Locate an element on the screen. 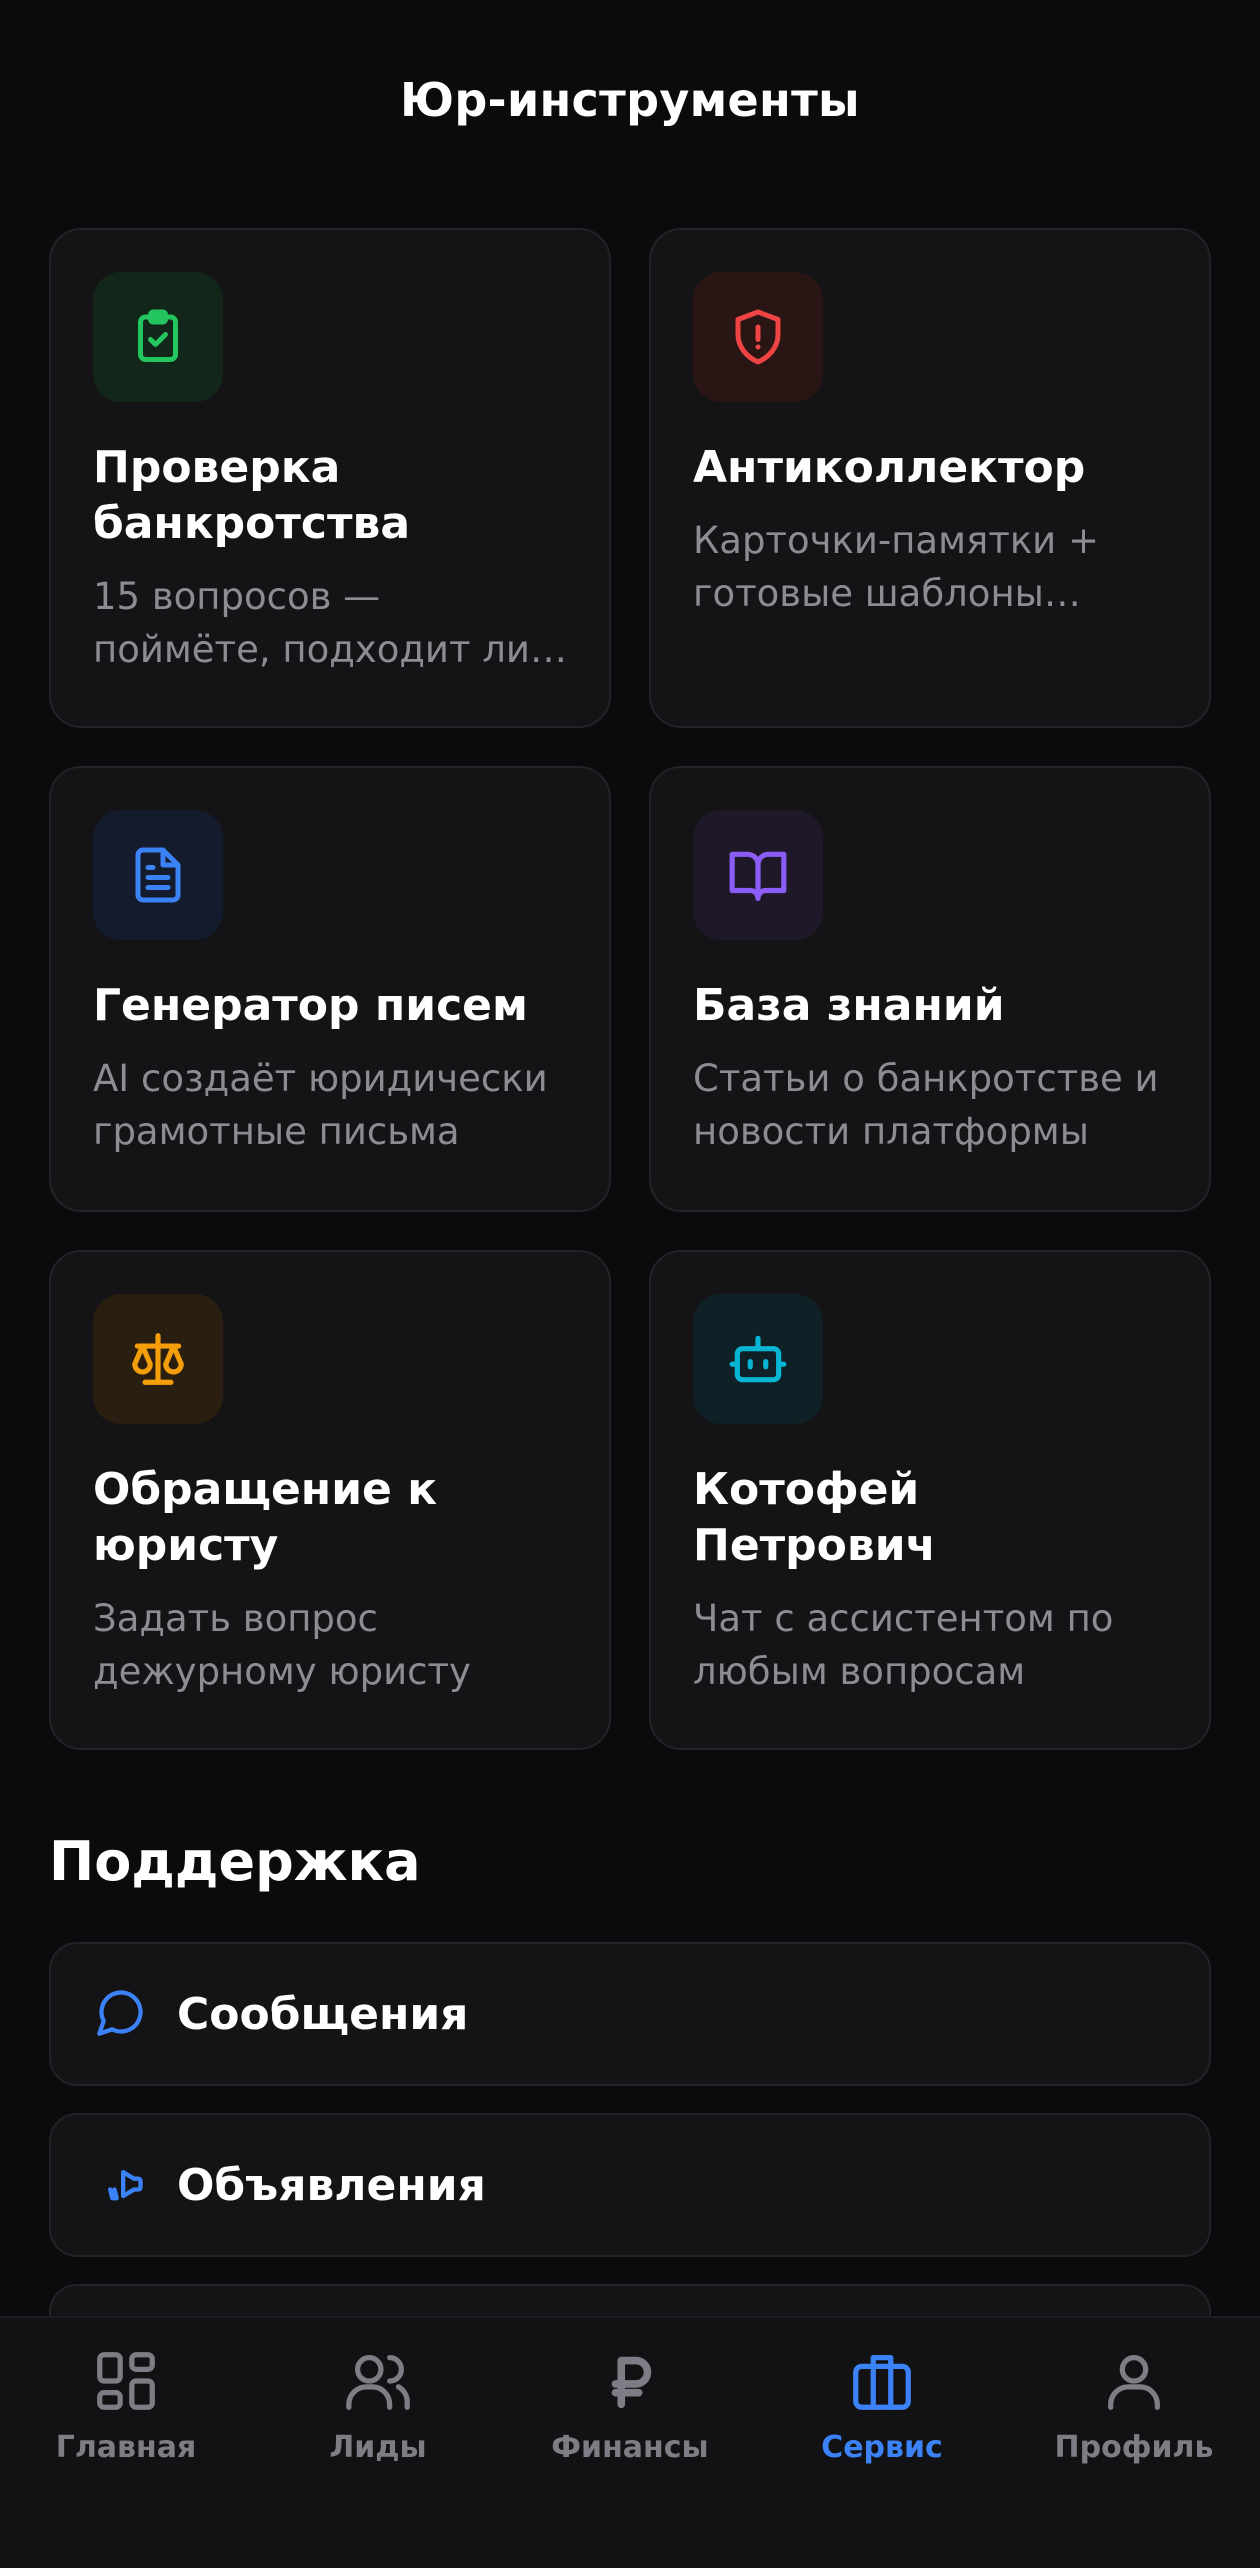 This screenshot has width=1260, height=2568. tab-label: Профиль is located at coordinates (1134, 2447).